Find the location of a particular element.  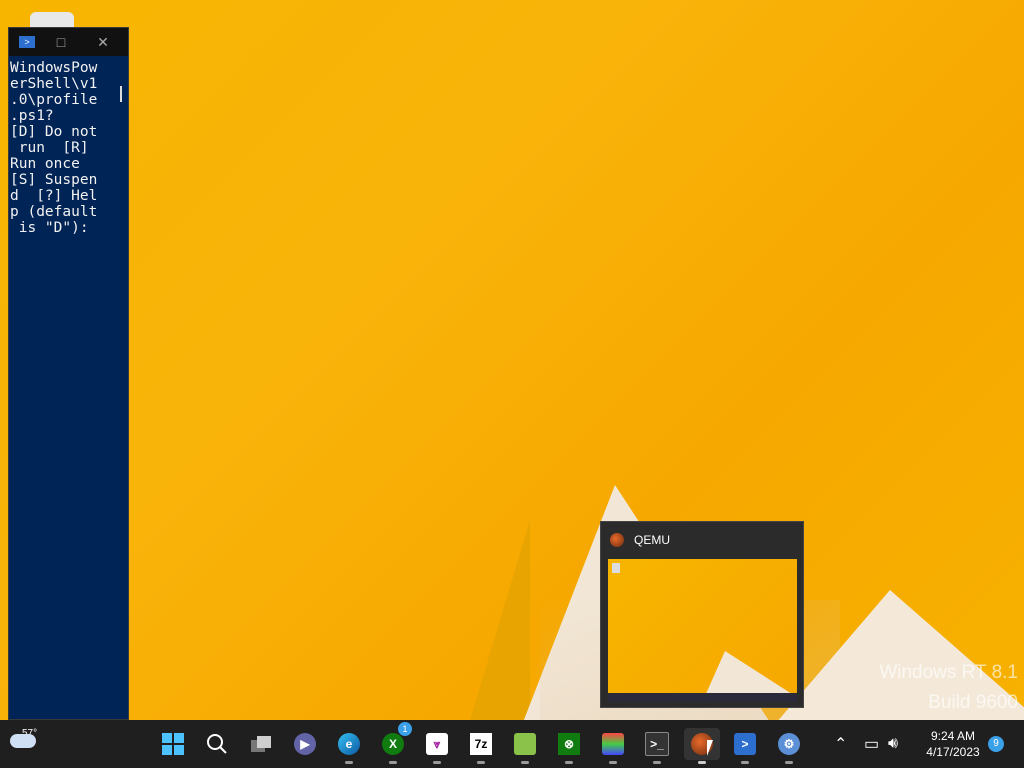

scrollbar-thumb is located at coordinates (121, 94).